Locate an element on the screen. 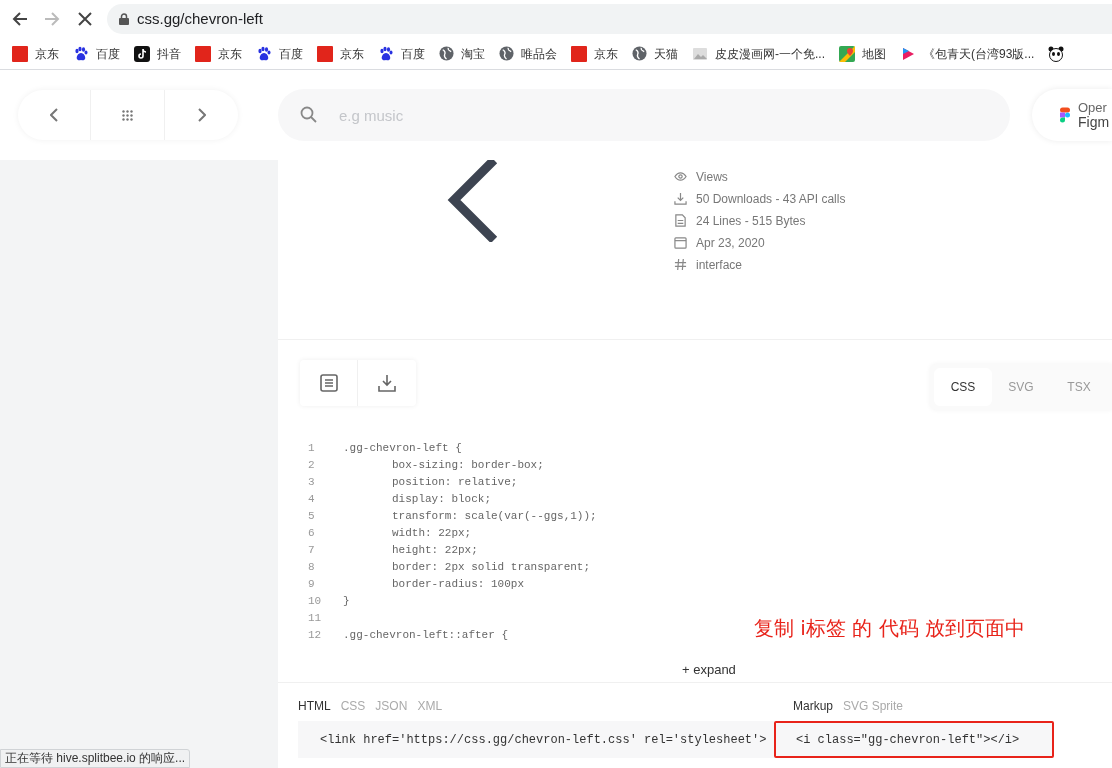 The image size is (1112, 768). line-number: 5 is located at coordinates (312, 516).